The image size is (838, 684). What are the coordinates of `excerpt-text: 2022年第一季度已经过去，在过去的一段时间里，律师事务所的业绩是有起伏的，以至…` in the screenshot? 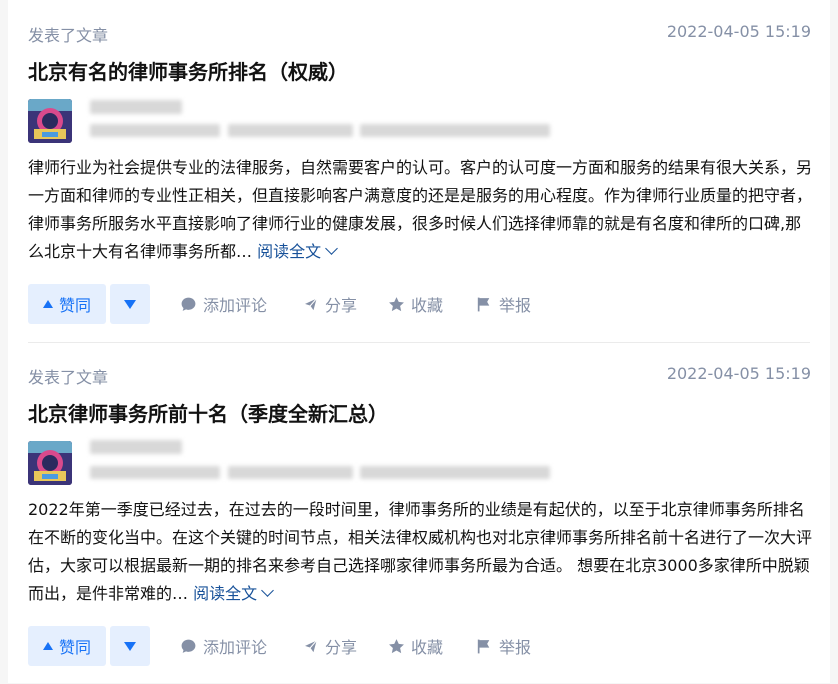 It's located at (420, 551).